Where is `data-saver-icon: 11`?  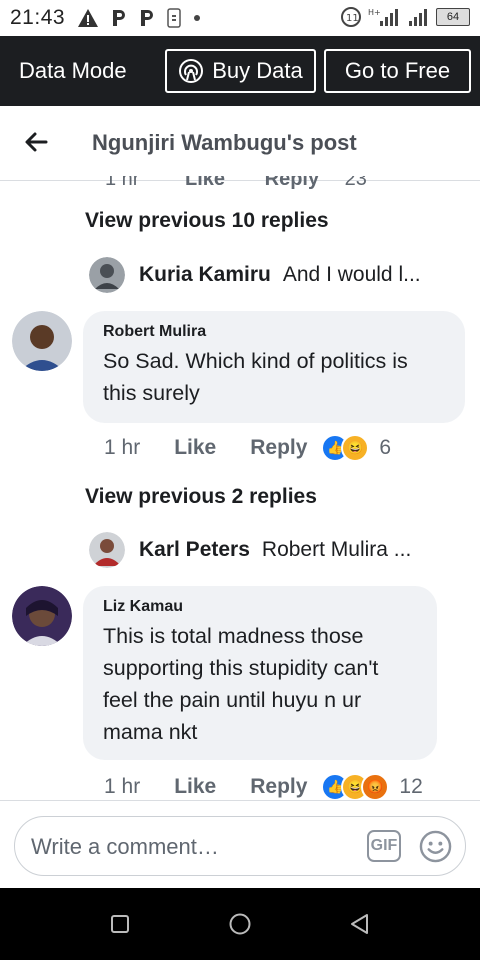 data-saver-icon: 11 is located at coordinates (351, 17).